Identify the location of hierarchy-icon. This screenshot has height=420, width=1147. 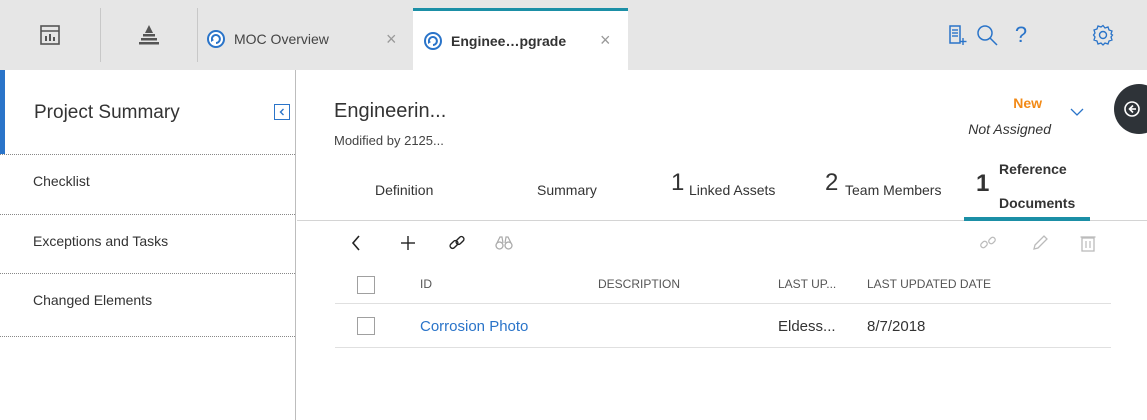
(149, 35).